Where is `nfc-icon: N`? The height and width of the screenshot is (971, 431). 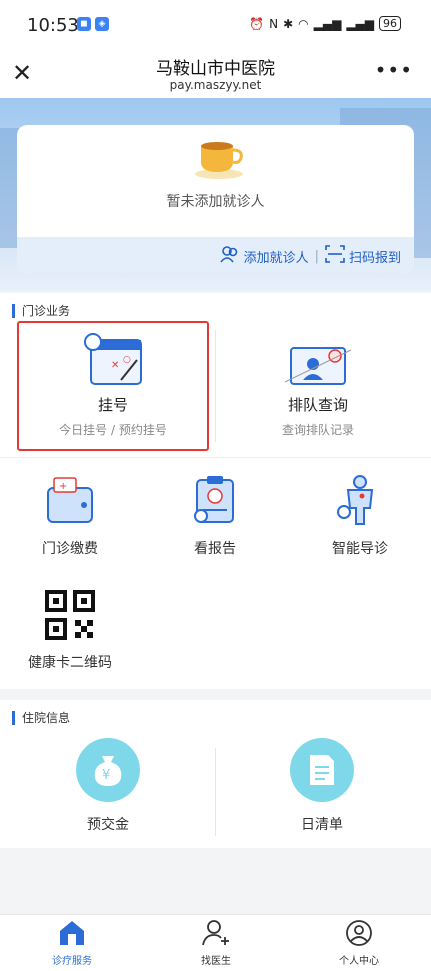
nfc-icon: N is located at coordinates (274, 23).